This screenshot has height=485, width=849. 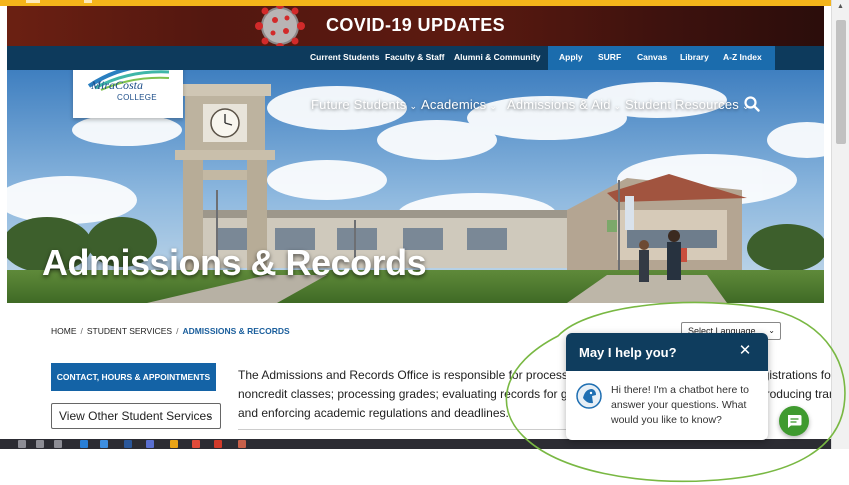 I want to click on chatbot-title: May I help you?, so click(x=628, y=352).